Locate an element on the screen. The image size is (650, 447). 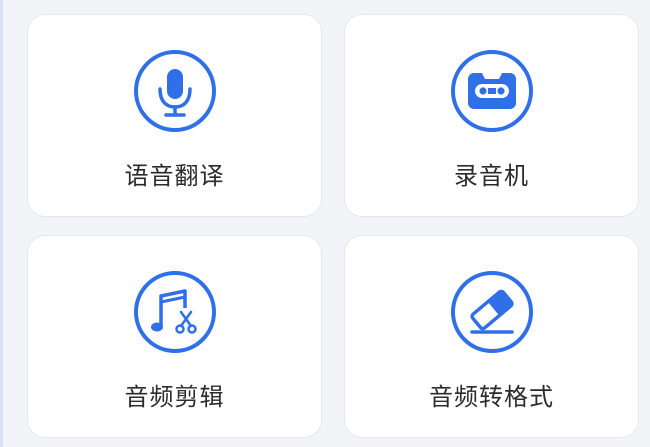
tool-label: 语音翻译 is located at coordinates (174, 176).